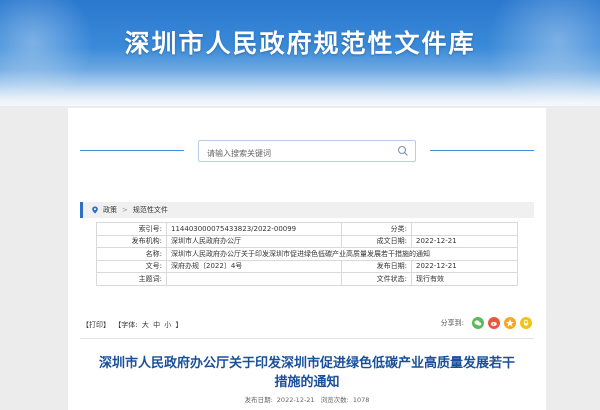 The width and height of the screenshot is (600, 410). Describe the element at coordinates (307, 210) in the screenshot. I see `breadcrumb: 政策 > 规范性文件` at that location.